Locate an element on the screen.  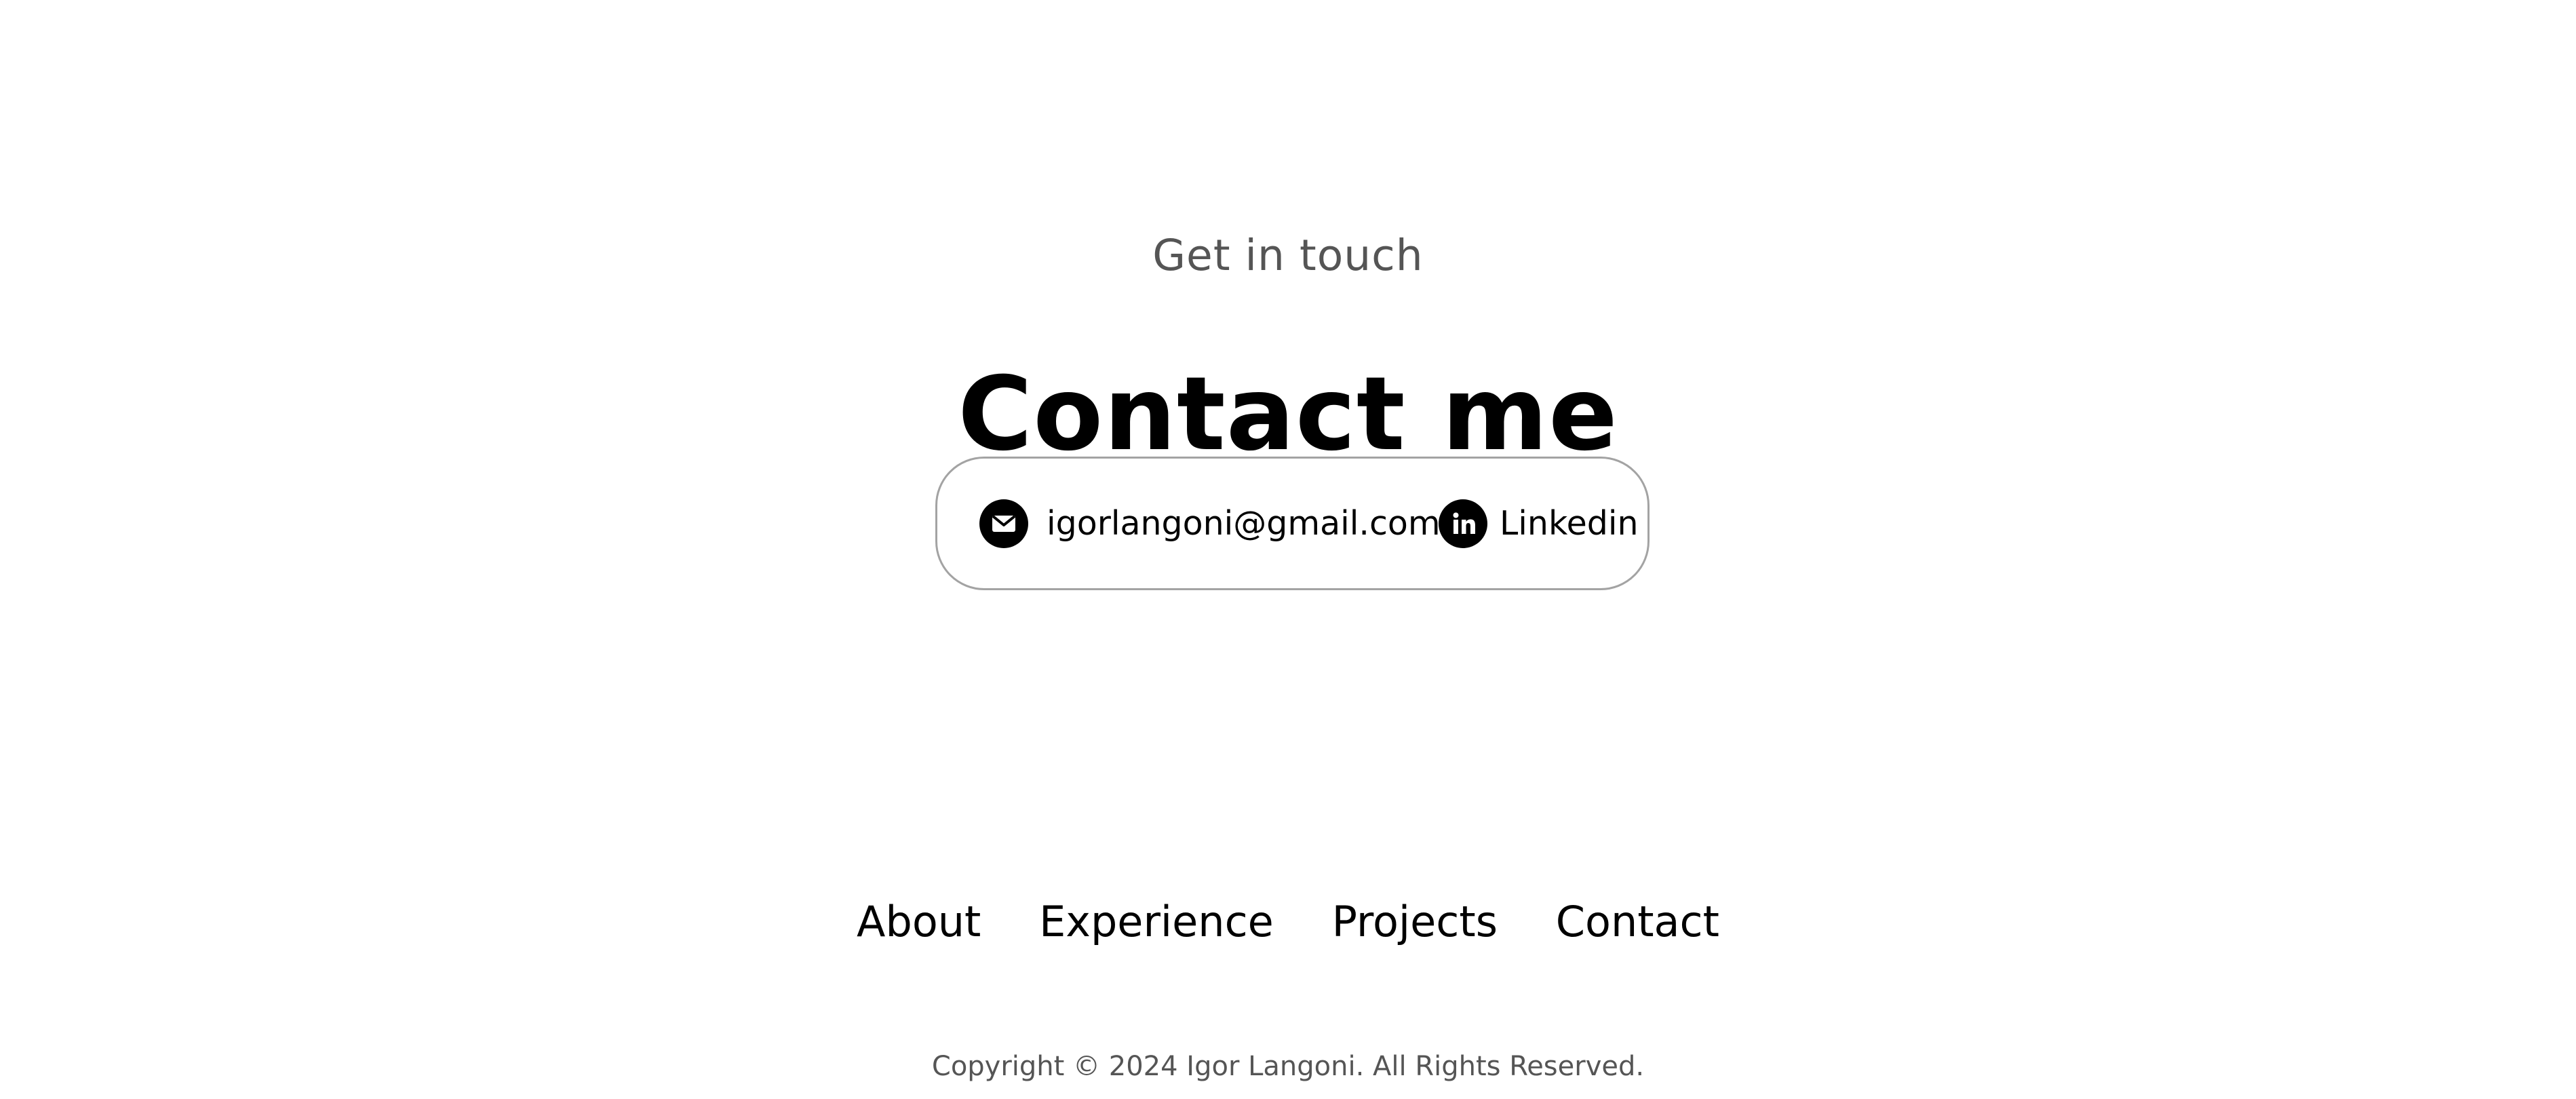
linkedin-label: Linkedin is located at coordinates (1569, 523).